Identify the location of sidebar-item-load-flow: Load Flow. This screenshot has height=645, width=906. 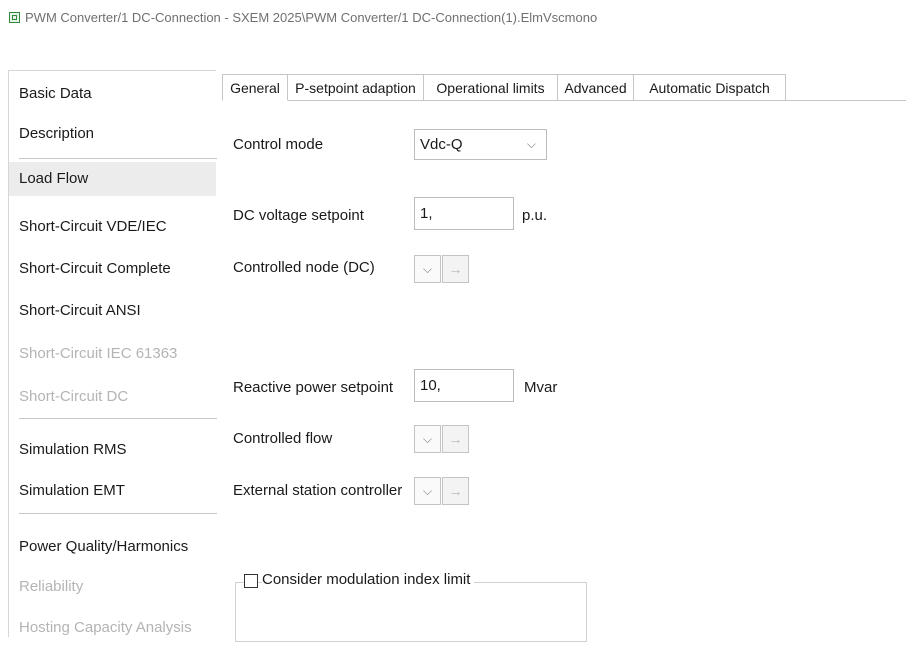
(112, 179).